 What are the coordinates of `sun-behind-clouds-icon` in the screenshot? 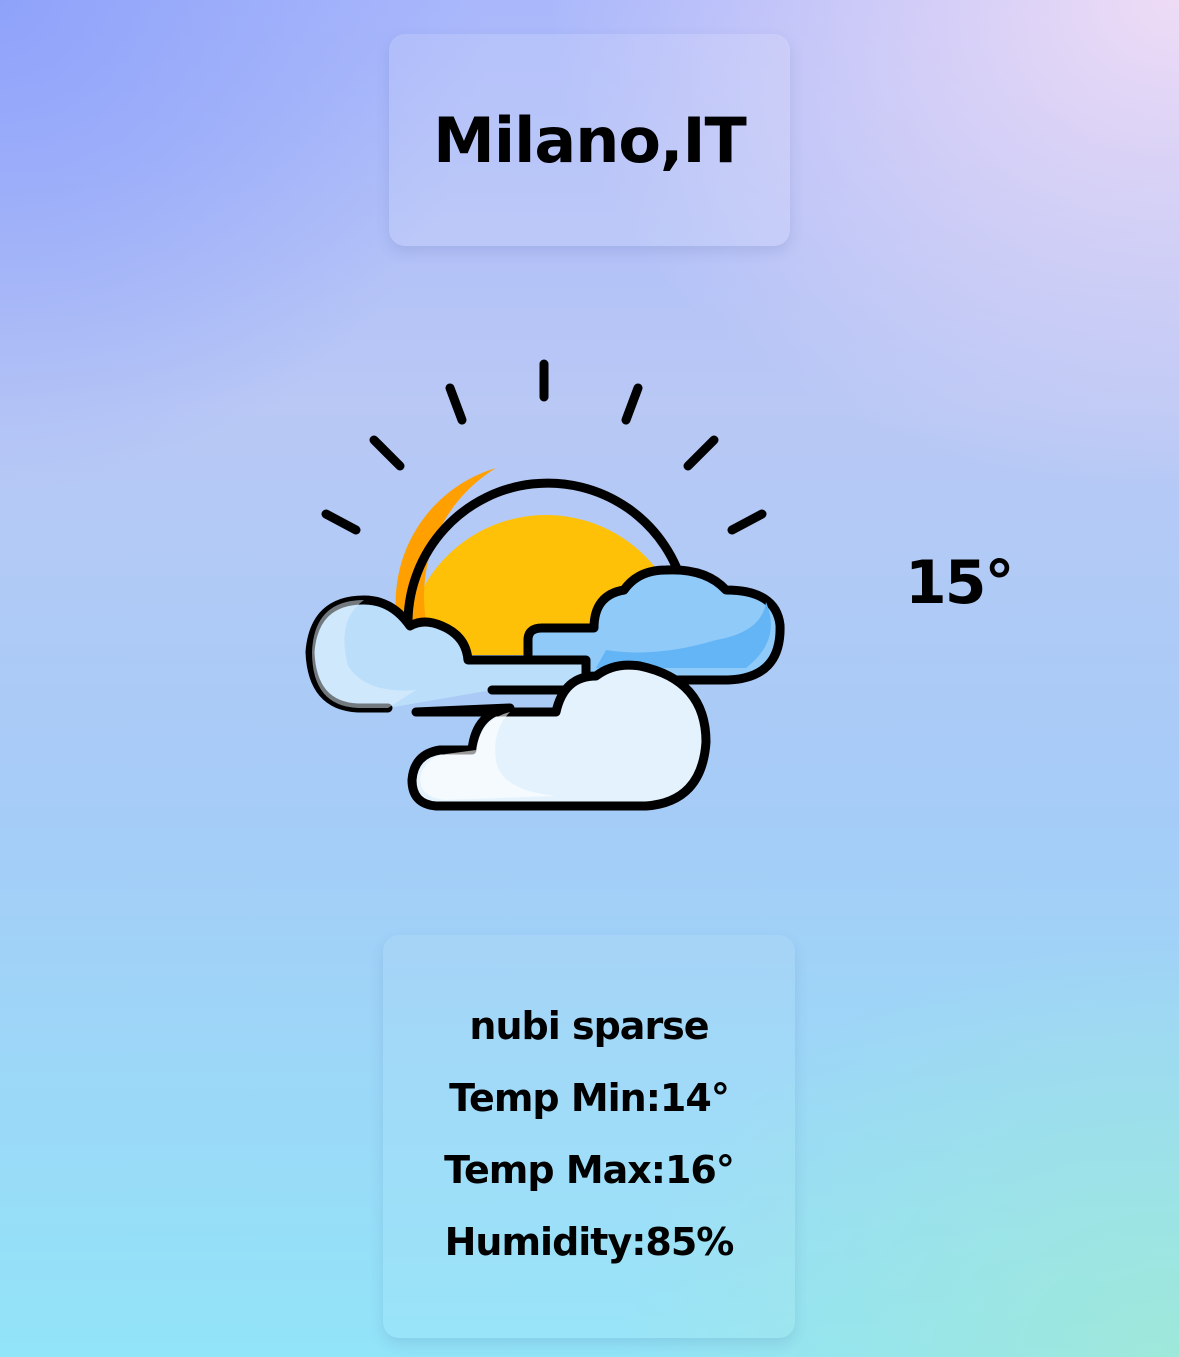 It's located at (546, 587).